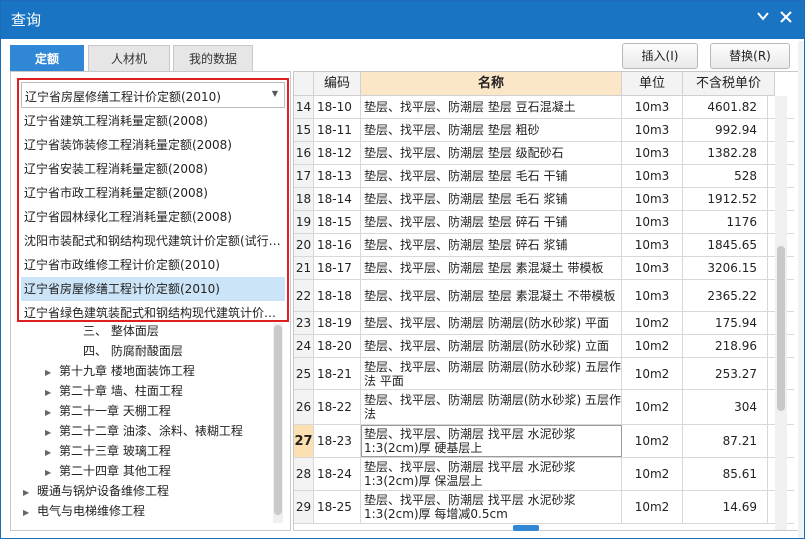 This screenshot has height=539, width=805. Describe the element at coordinates (153, 217) in the screenshot. I see `library-option: 辽宁省园林绿化工程消耗量定额(2008)` at that location.